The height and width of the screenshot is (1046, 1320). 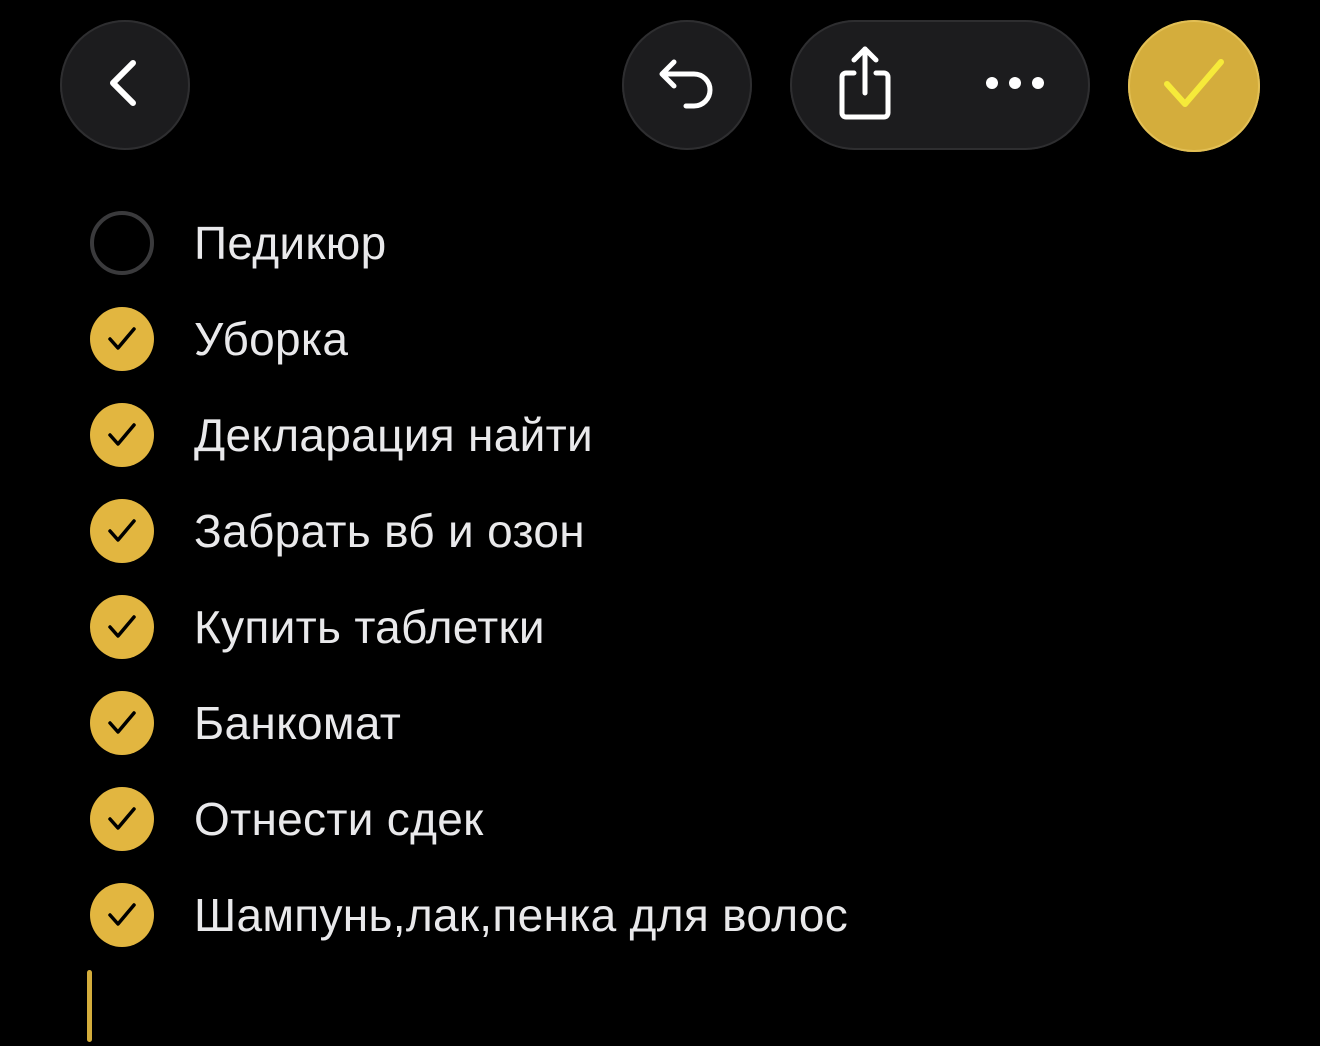 I want to click on checklist-item: Педикюр, so click(x=238, y=243).